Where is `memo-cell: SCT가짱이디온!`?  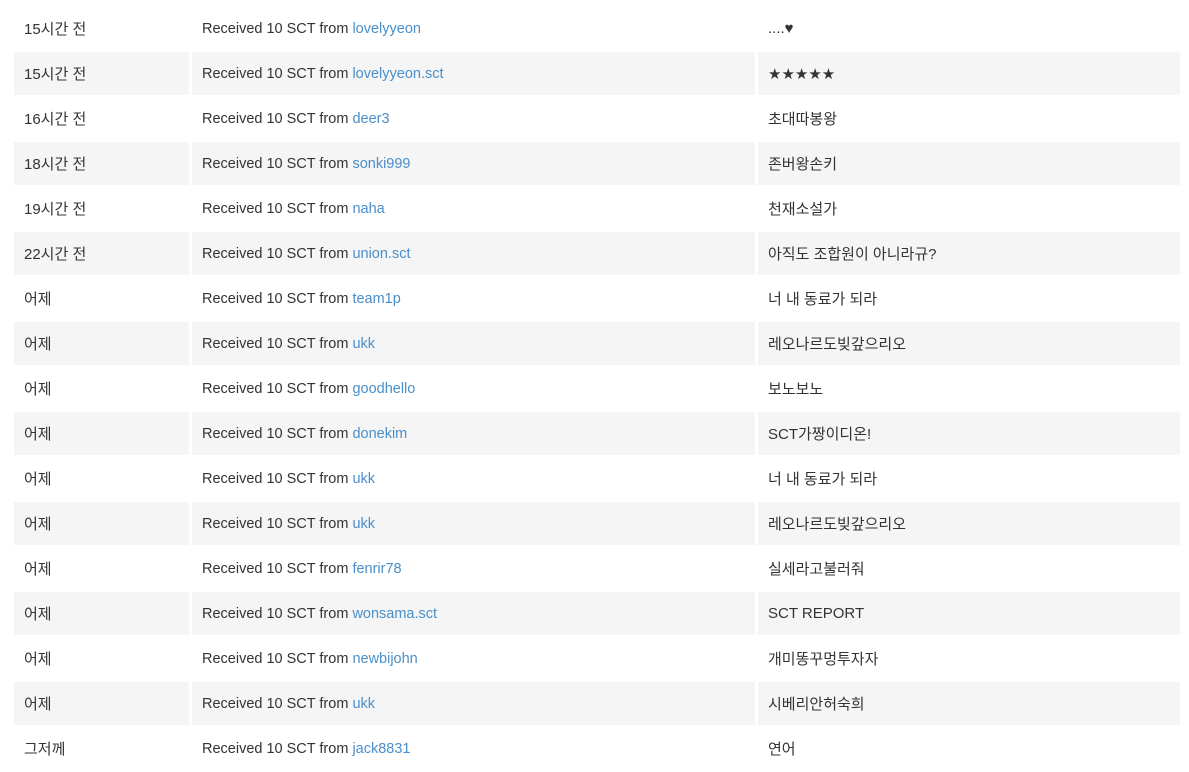 memo-cell: SCT가짱이디온! is located at coordinates (969, 433).